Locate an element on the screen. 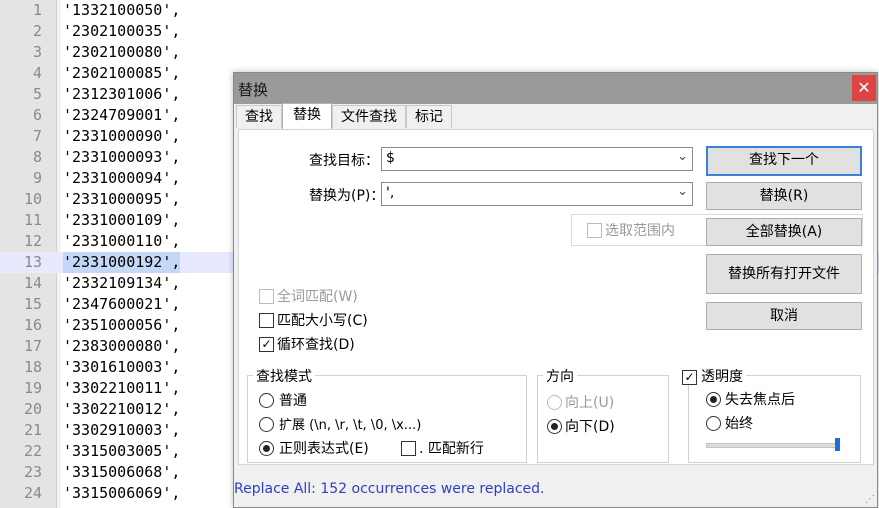  line-text: '3315006069', is located at coordinates (122, 493).